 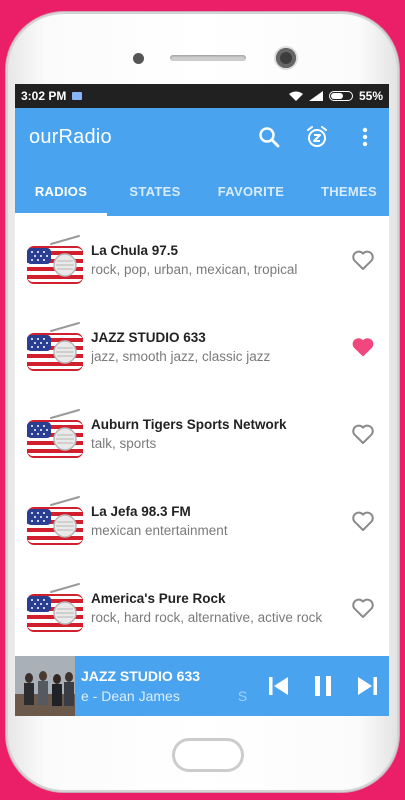 I want to click on signal-icon, so click(x=315, y=96).